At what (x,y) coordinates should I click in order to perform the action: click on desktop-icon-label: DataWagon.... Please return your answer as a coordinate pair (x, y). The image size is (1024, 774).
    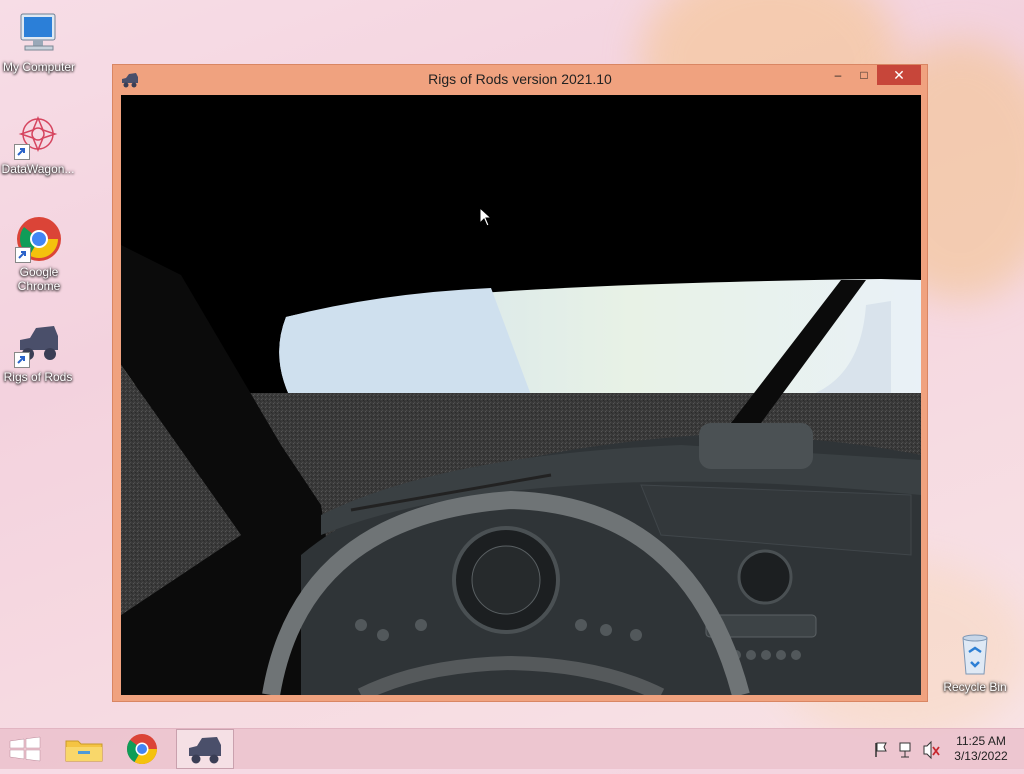
    Looking at the image, I should click on (38, 169).